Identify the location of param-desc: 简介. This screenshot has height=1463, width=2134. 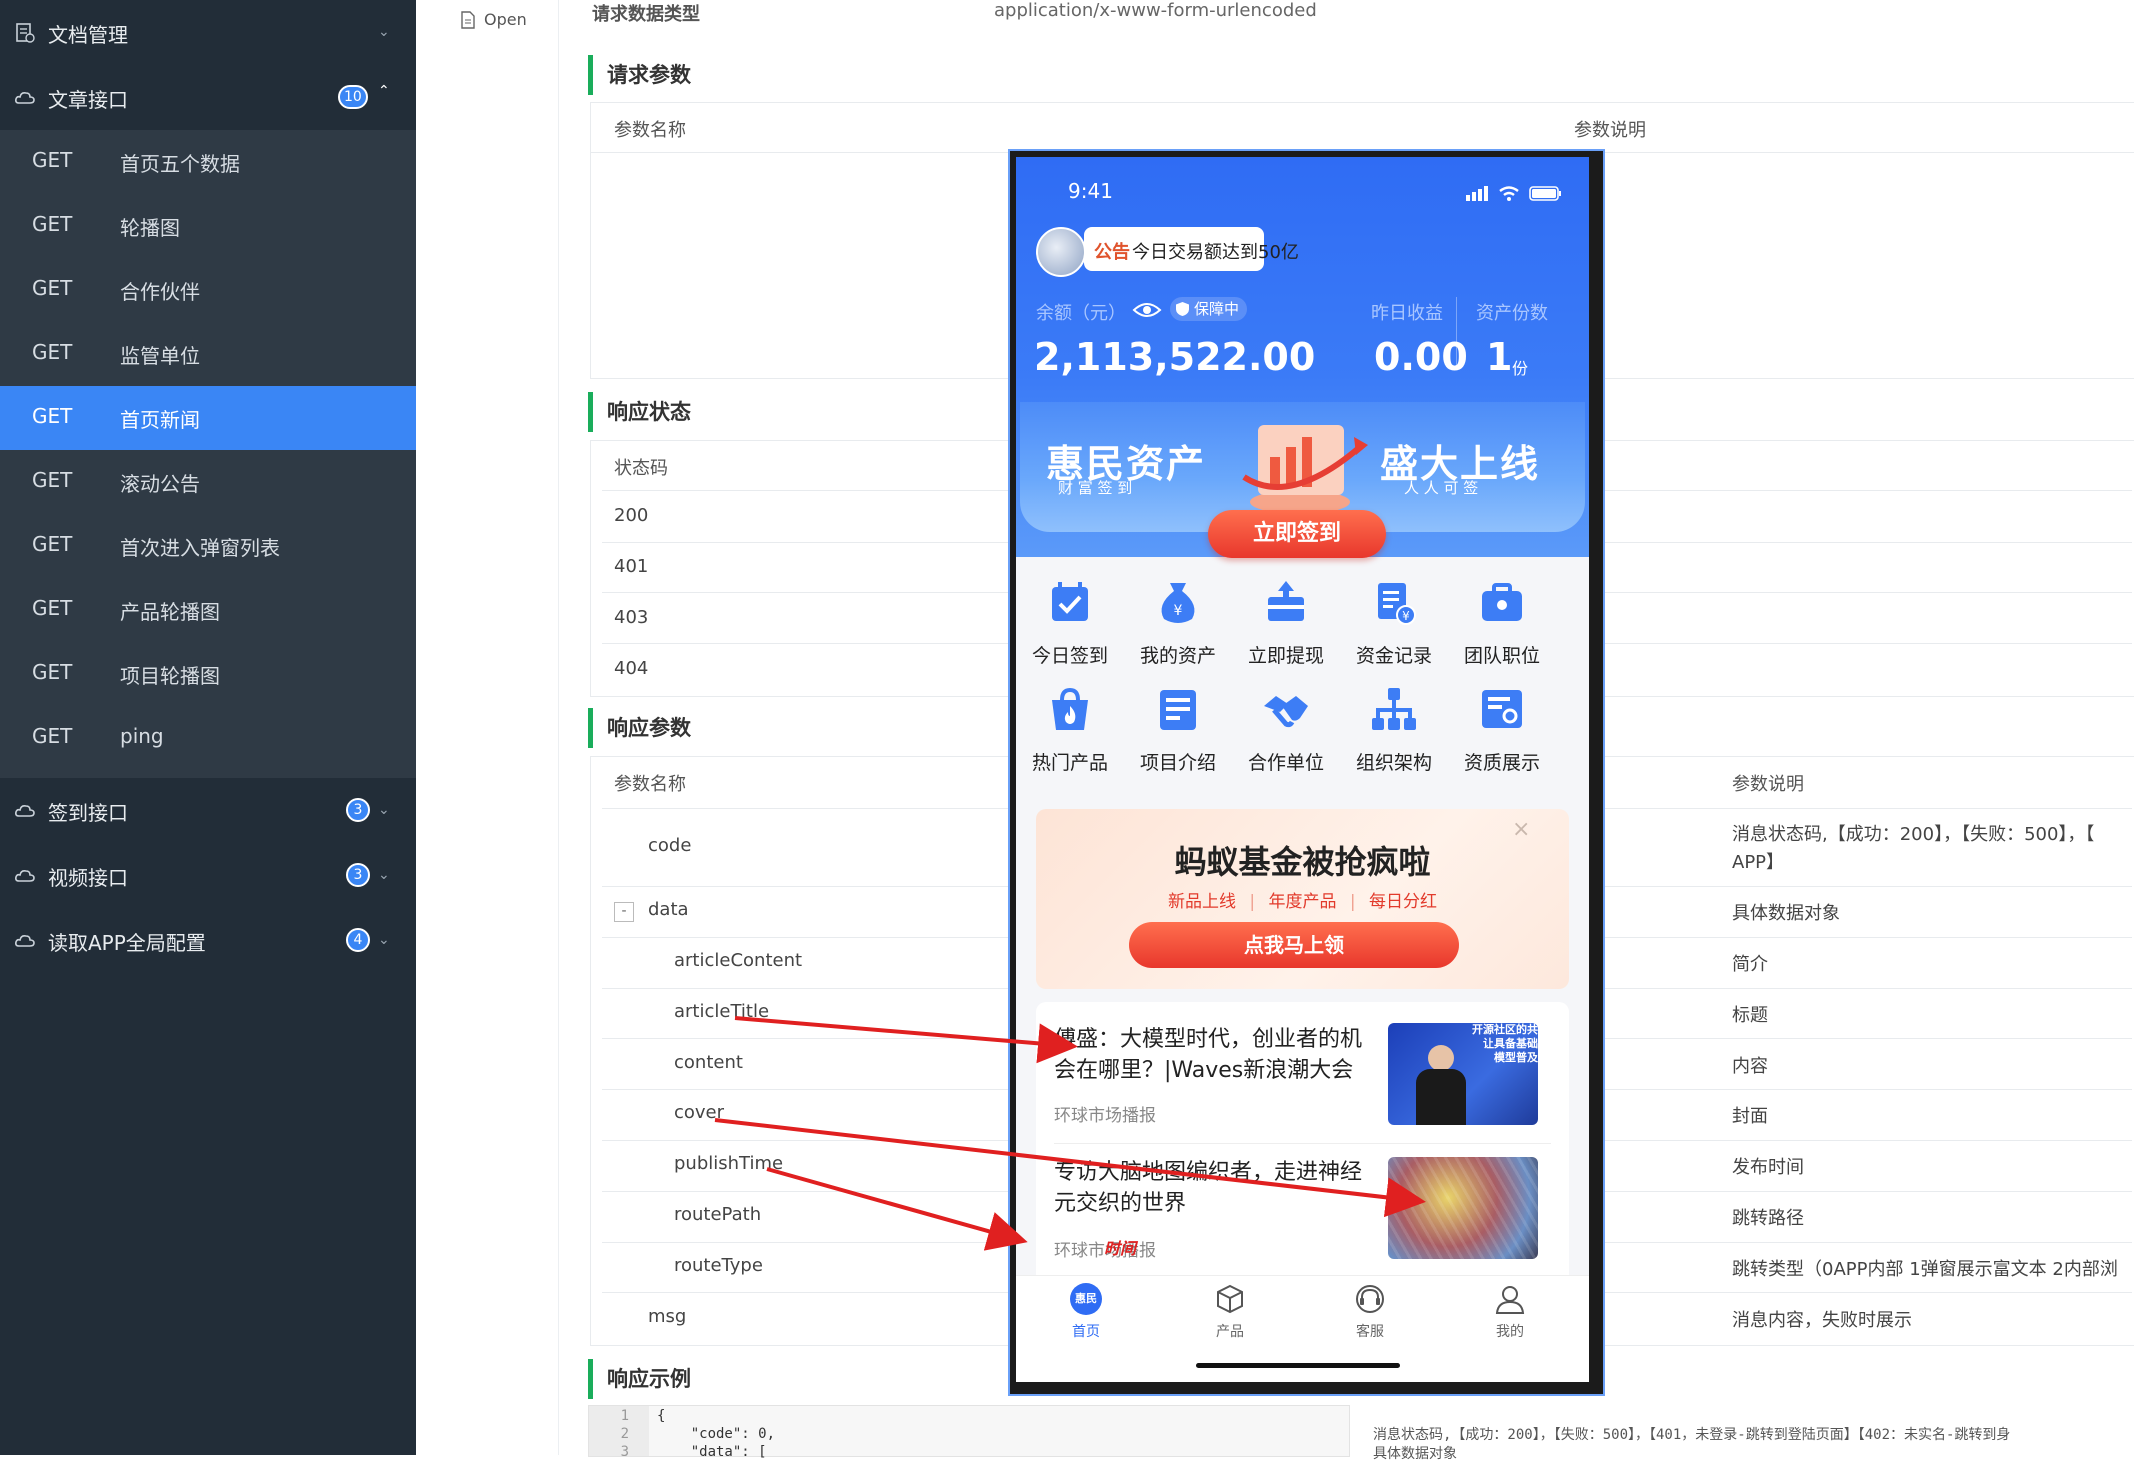
(1750, 964).